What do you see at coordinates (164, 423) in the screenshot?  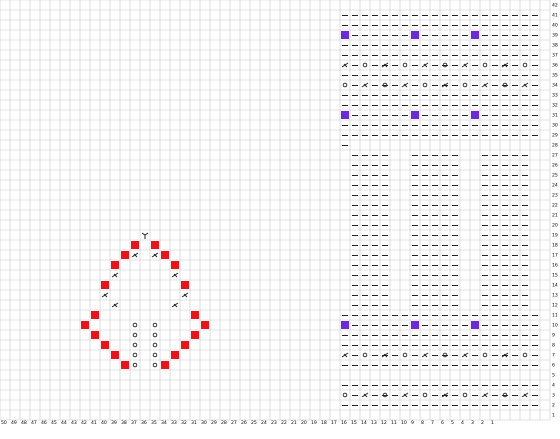 I see `column-number: 34` at bounding box center [164, 423].